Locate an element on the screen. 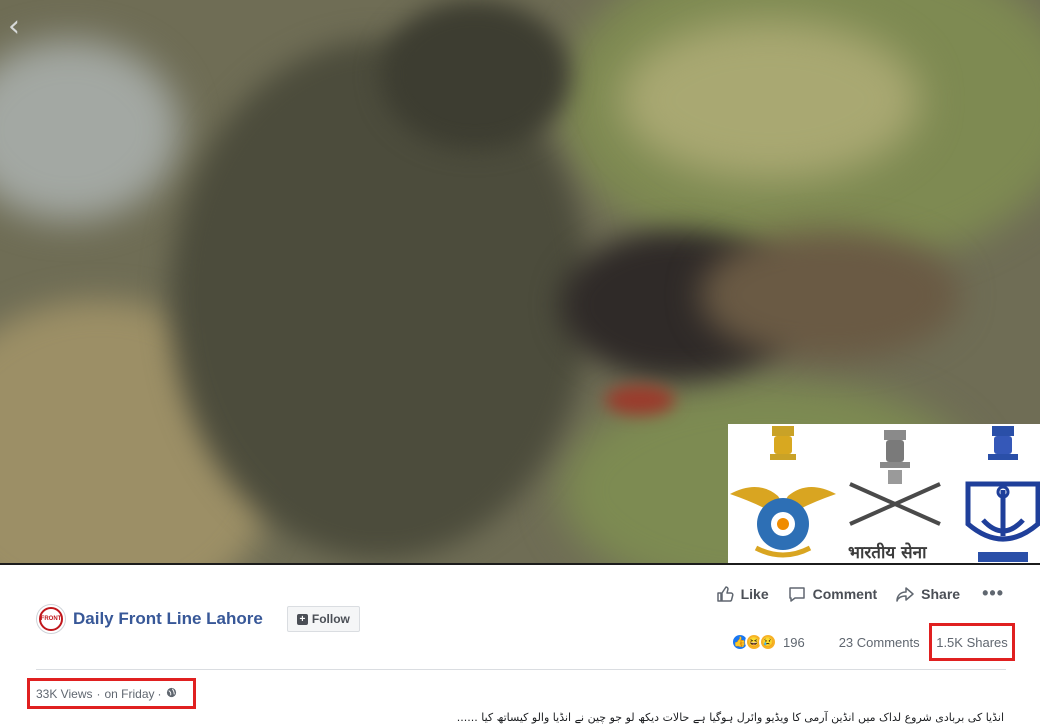  reactions-summary: 👍 😆 😢 196 is located at coordinates (768, 642).